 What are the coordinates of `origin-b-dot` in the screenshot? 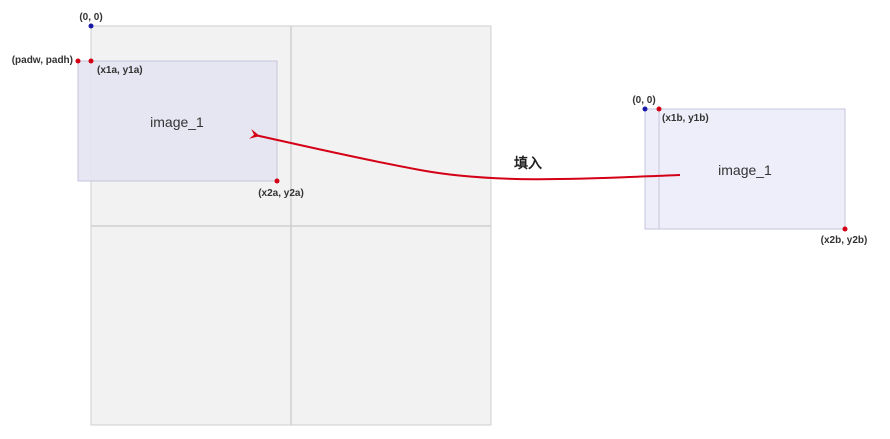 It's located at (645, 109).